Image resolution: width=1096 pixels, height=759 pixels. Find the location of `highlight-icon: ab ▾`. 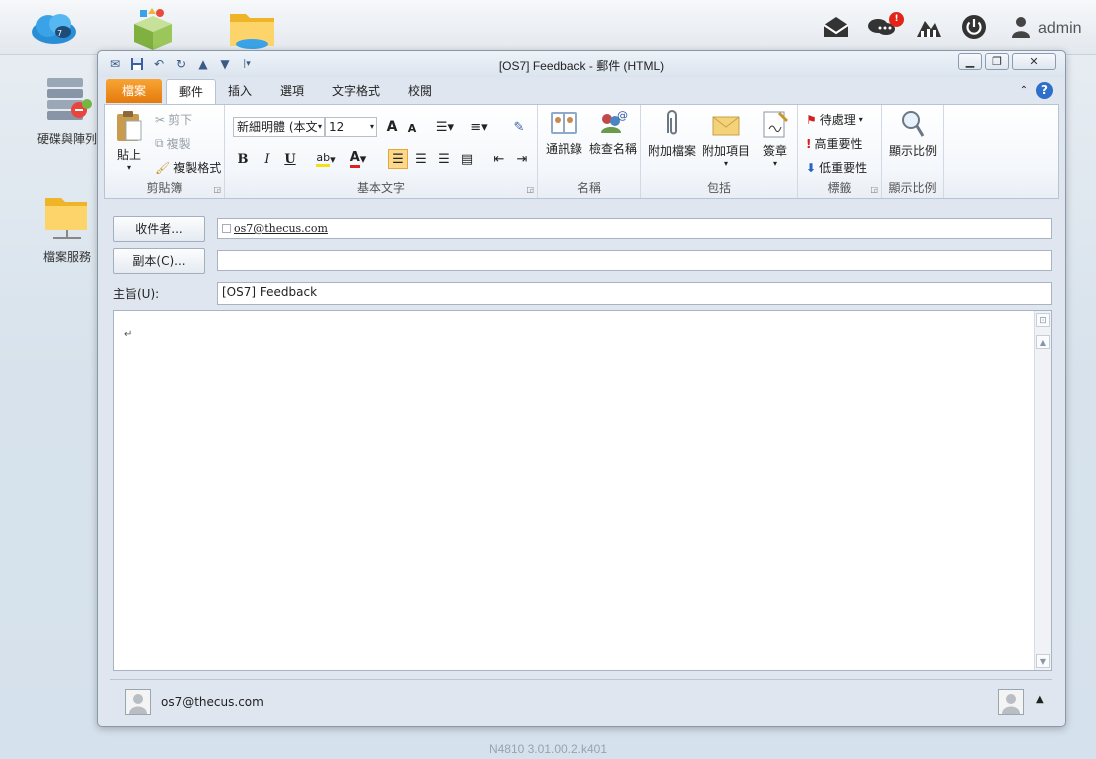

highlight-icon: ab ▾ is located at coordinates (326, 159).